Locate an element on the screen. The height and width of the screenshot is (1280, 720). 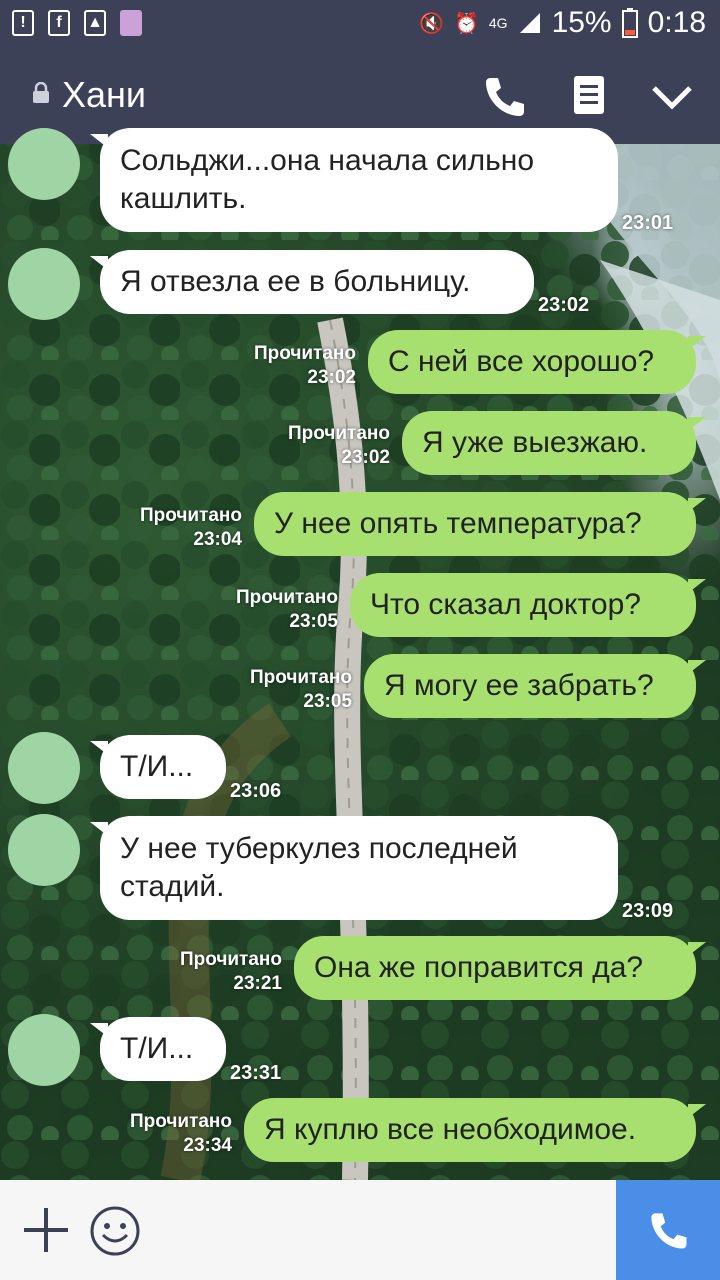
lock-icon is located at coordinates (41, 92).